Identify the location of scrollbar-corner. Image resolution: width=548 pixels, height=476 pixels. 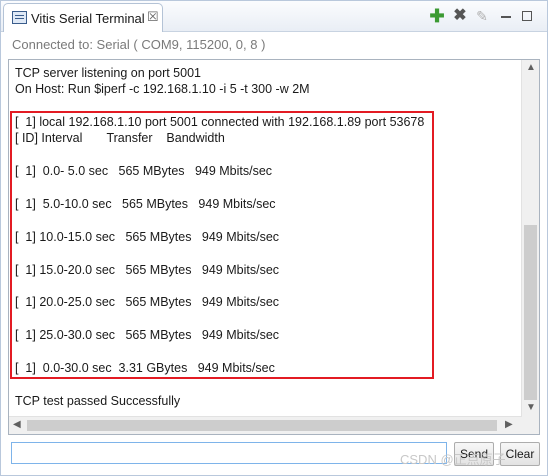
(530, 425).